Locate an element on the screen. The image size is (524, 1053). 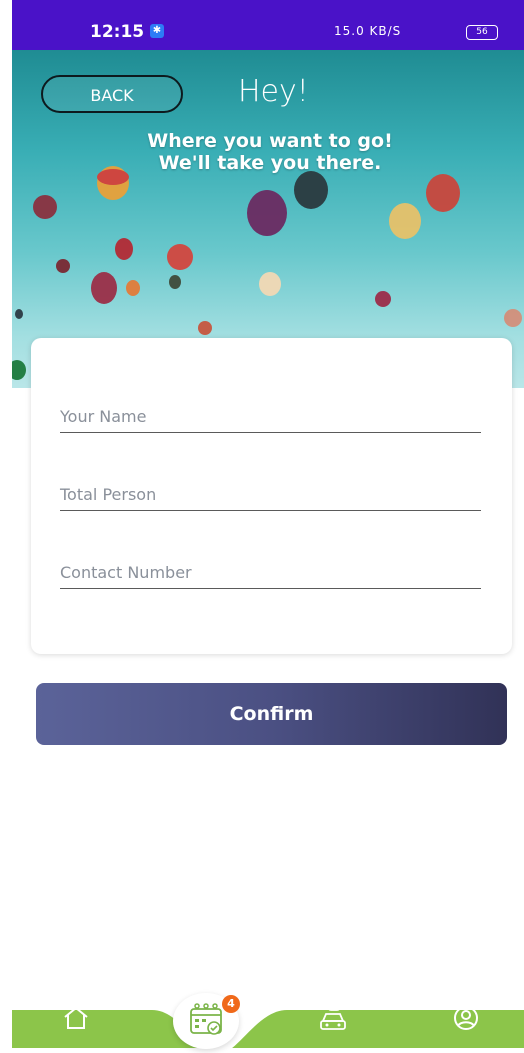
network-speed: 15.0 KB/S is located at coordinates (368, 31).